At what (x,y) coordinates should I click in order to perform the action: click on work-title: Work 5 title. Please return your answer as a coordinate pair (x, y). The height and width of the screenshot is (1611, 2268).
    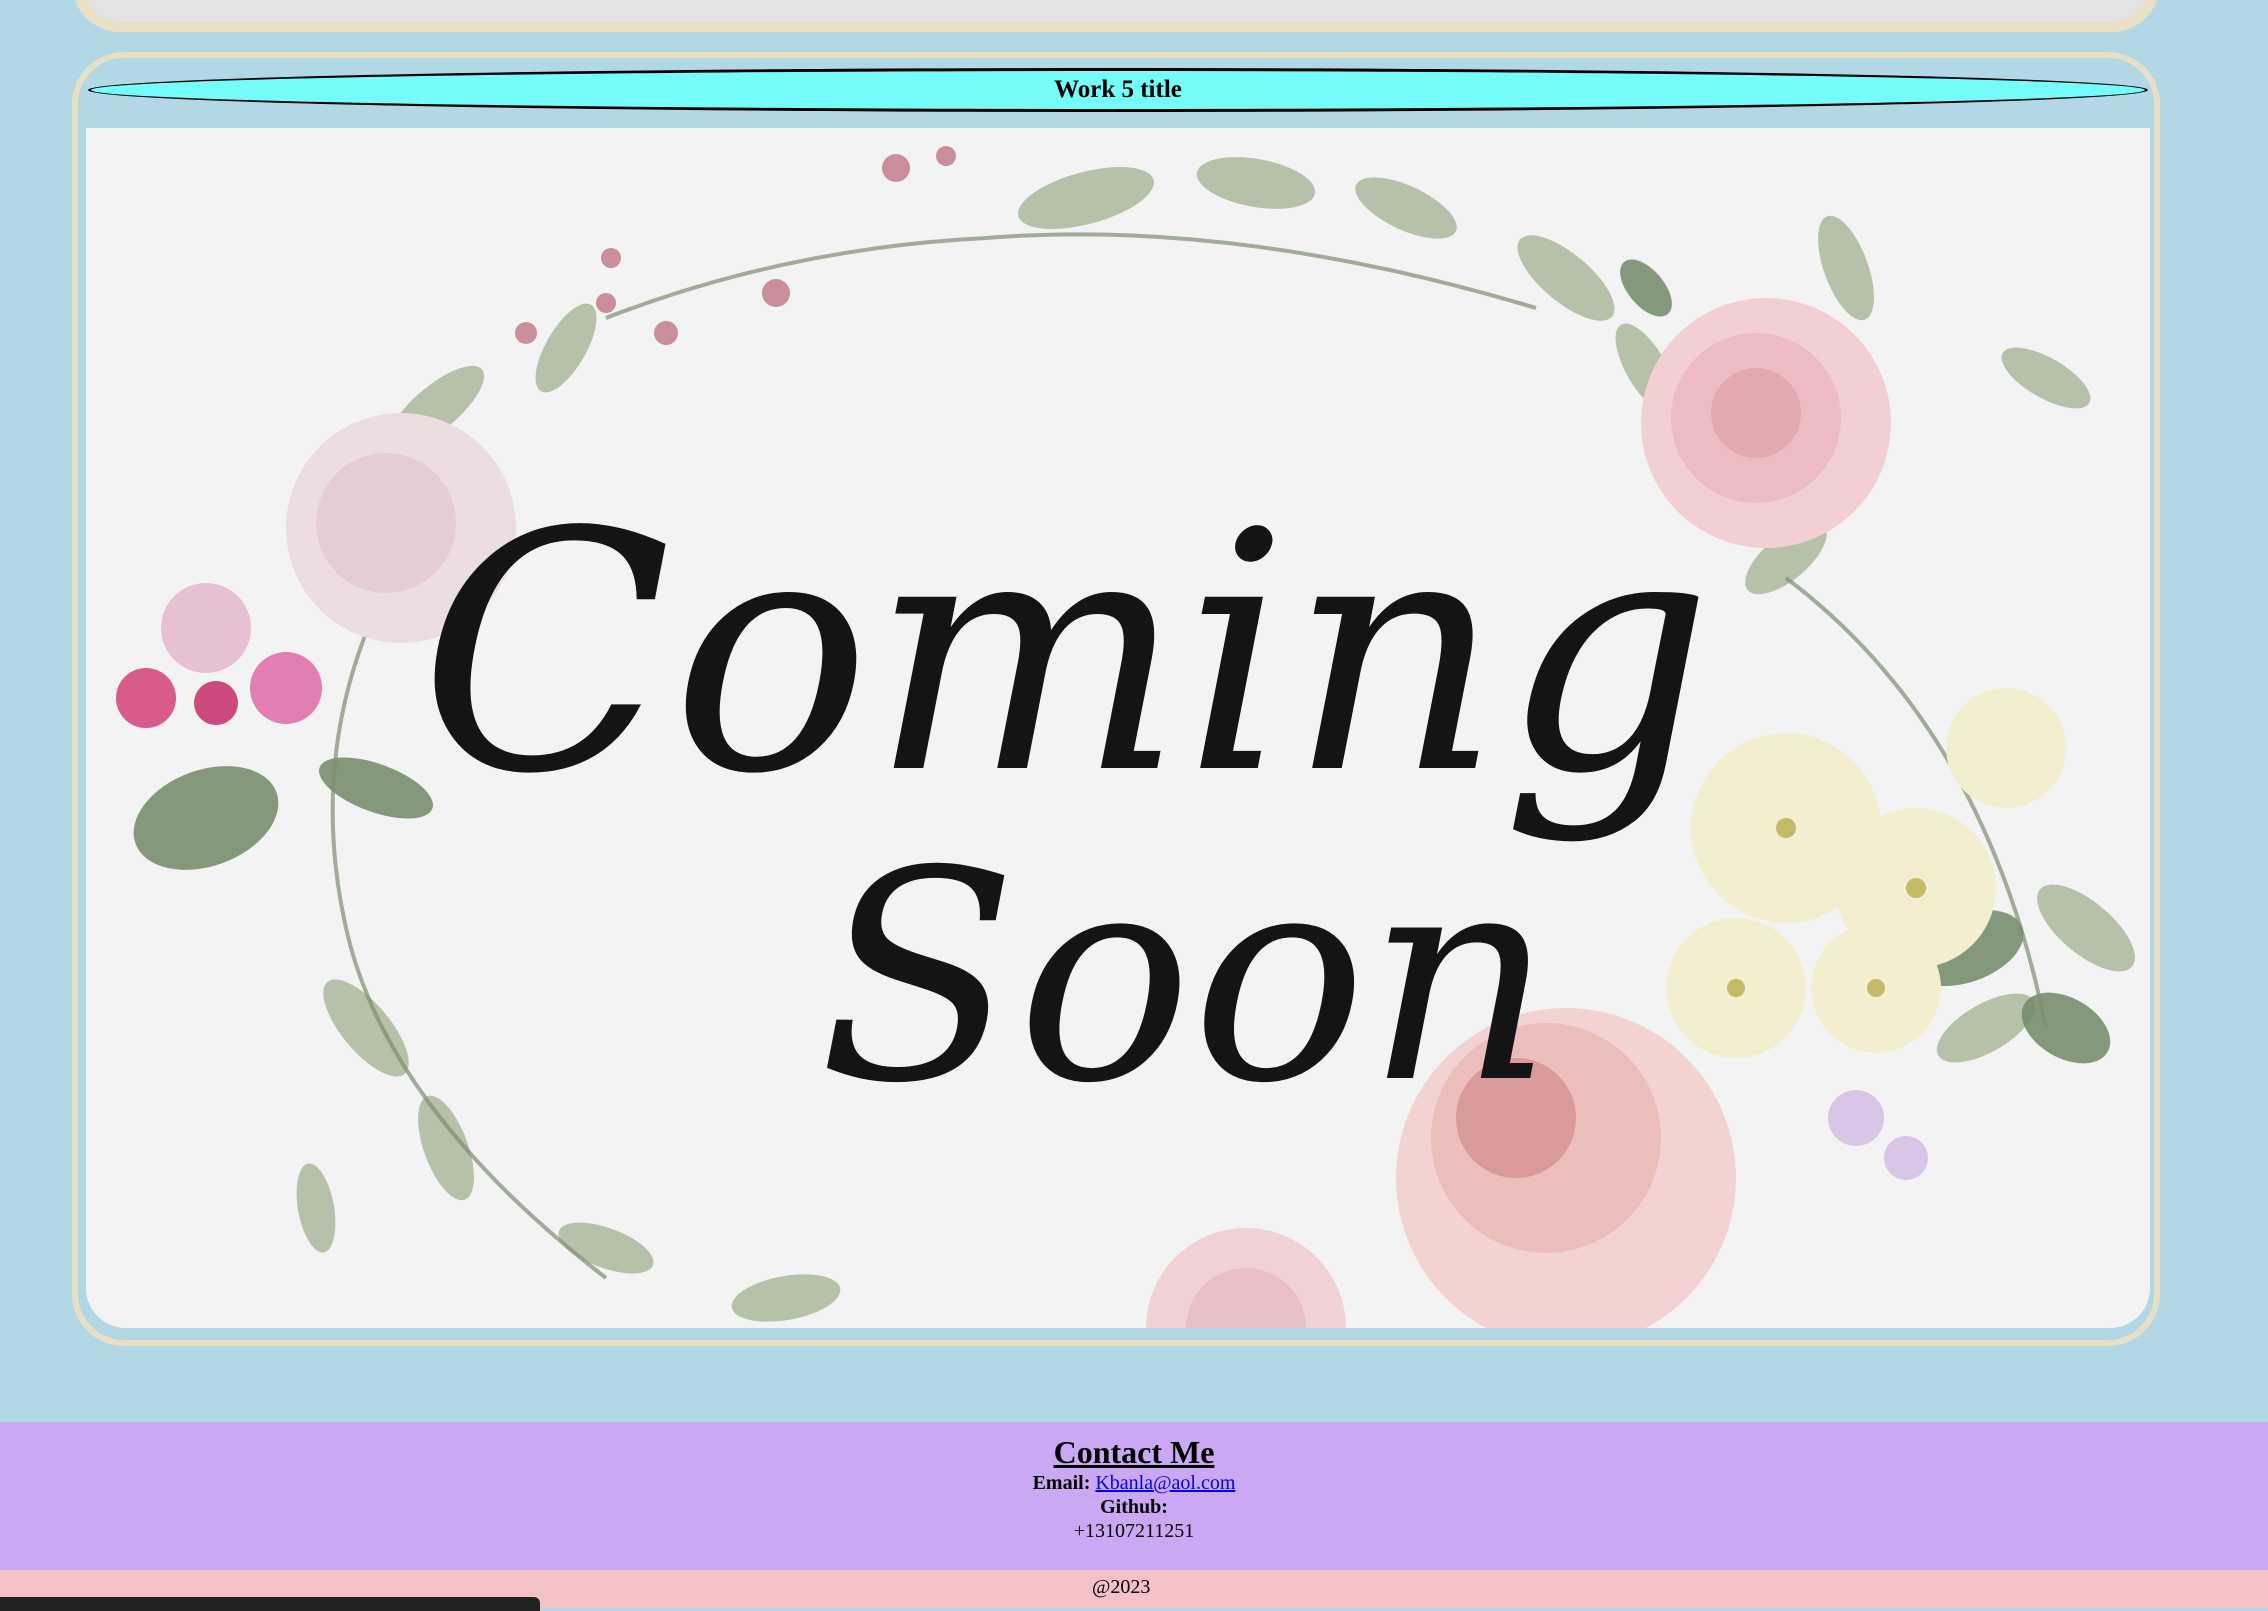
    Looking at the image, I should click on (1118, 89).